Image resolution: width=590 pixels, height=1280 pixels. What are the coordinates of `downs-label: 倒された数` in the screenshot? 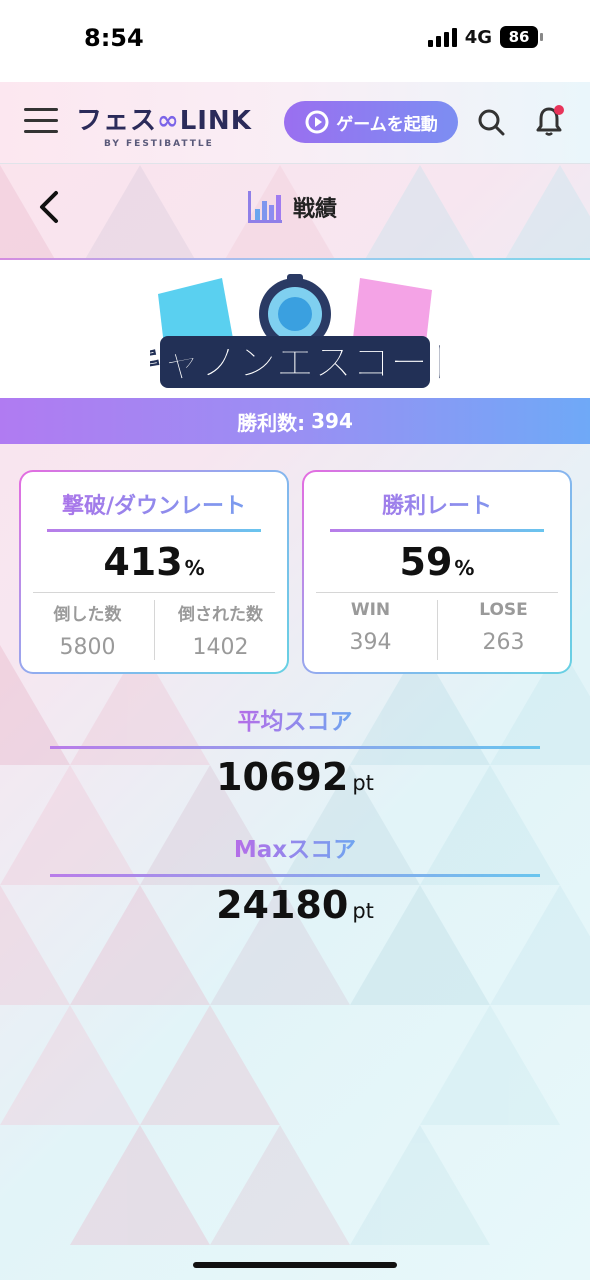 It's located at (220, 615).